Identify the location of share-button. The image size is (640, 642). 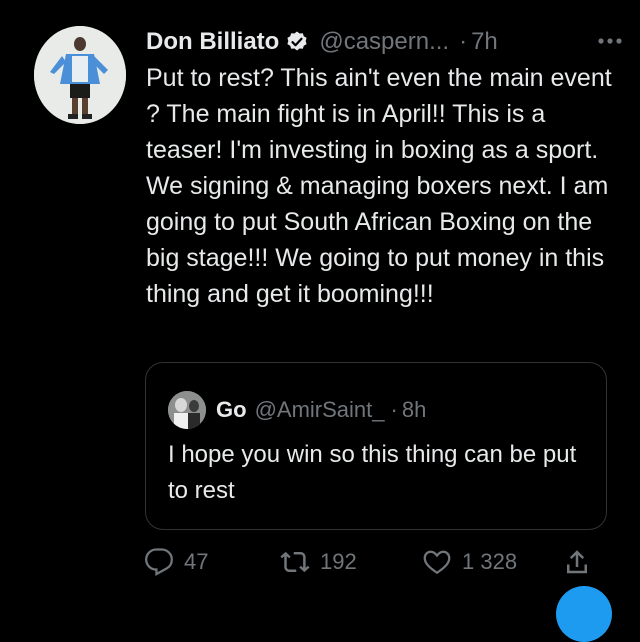
(582, 562).